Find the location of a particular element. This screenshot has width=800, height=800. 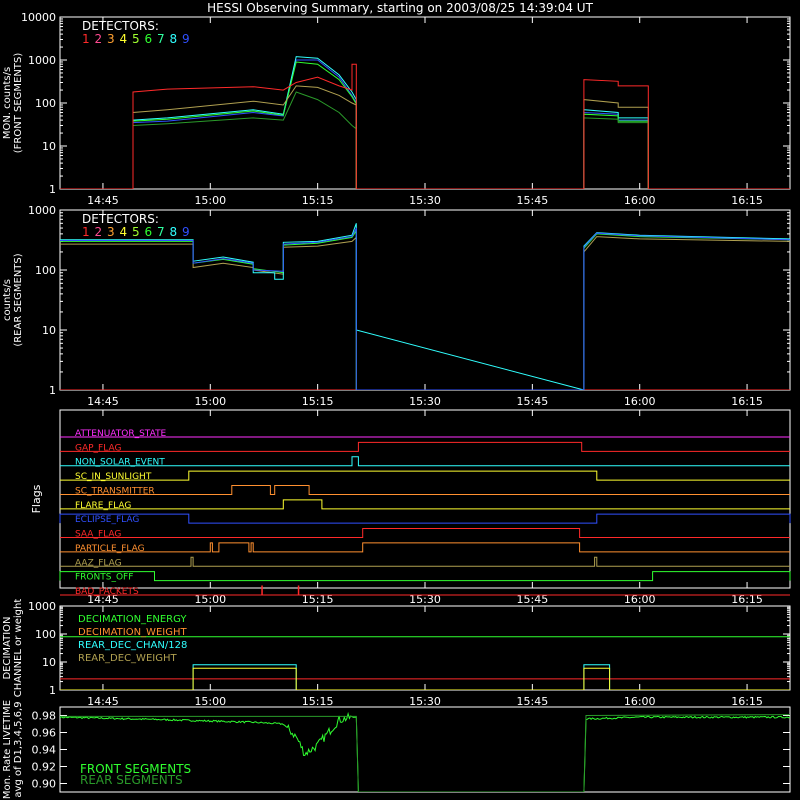

flag-label: SC_TRANSMITTER is located at coordinates (115, 491).